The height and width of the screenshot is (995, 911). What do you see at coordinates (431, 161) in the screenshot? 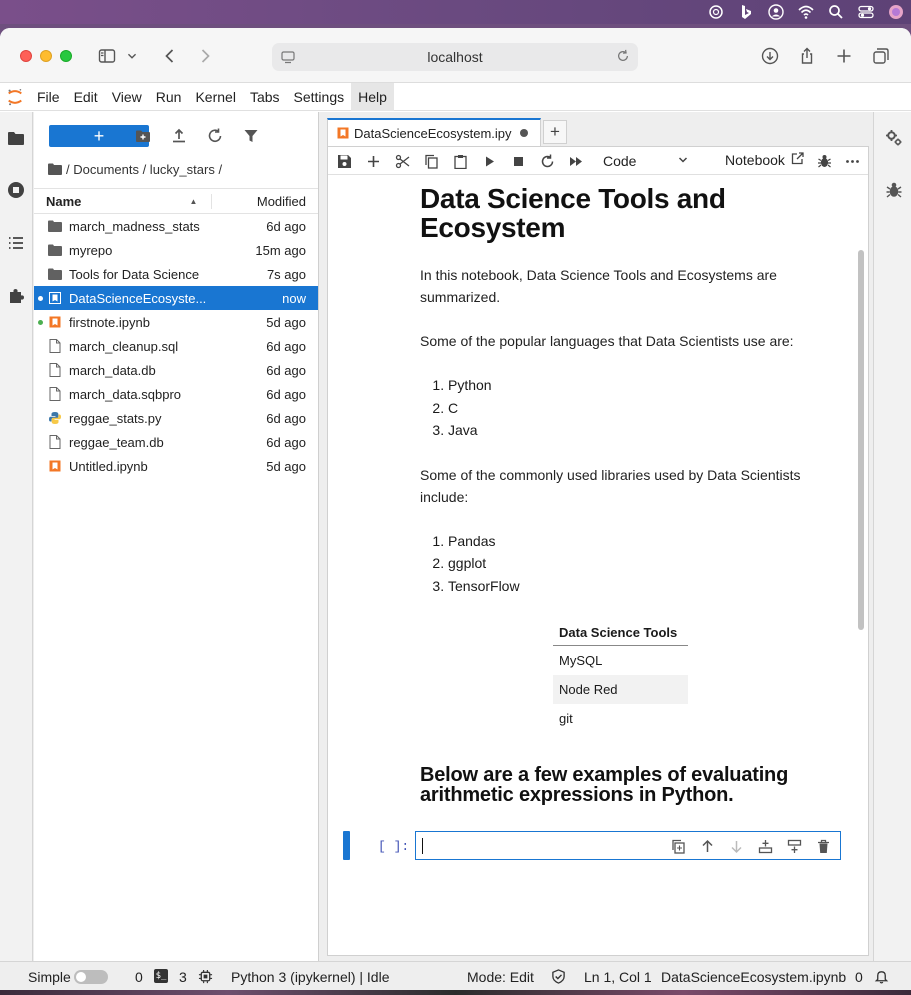
I see `copy-icon` at bounding box center [431, 161].